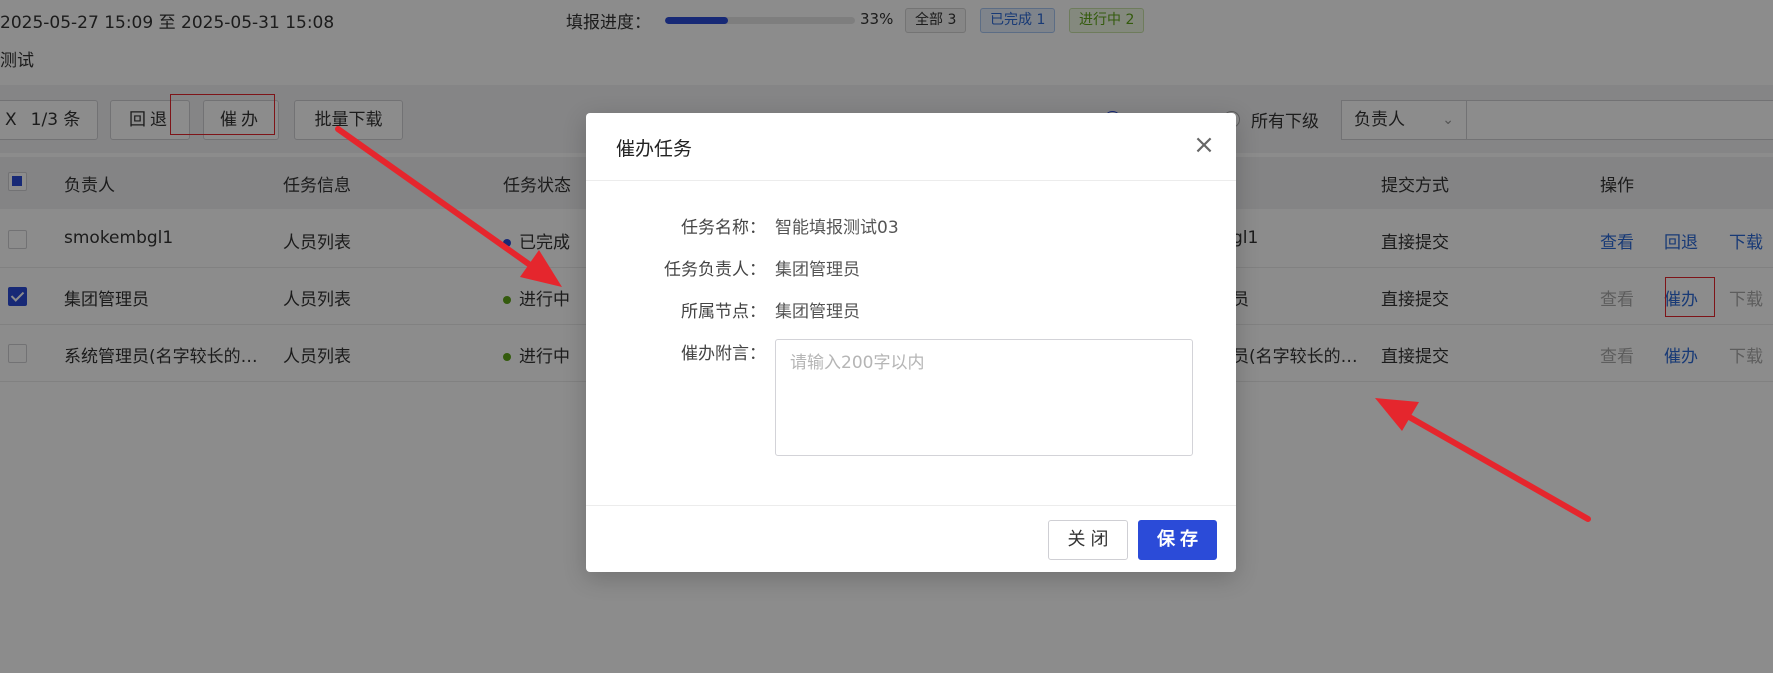  Describe the element at coordinates (723, 312) in the screenshot. I see `node-label: 所属节点：` at that location.